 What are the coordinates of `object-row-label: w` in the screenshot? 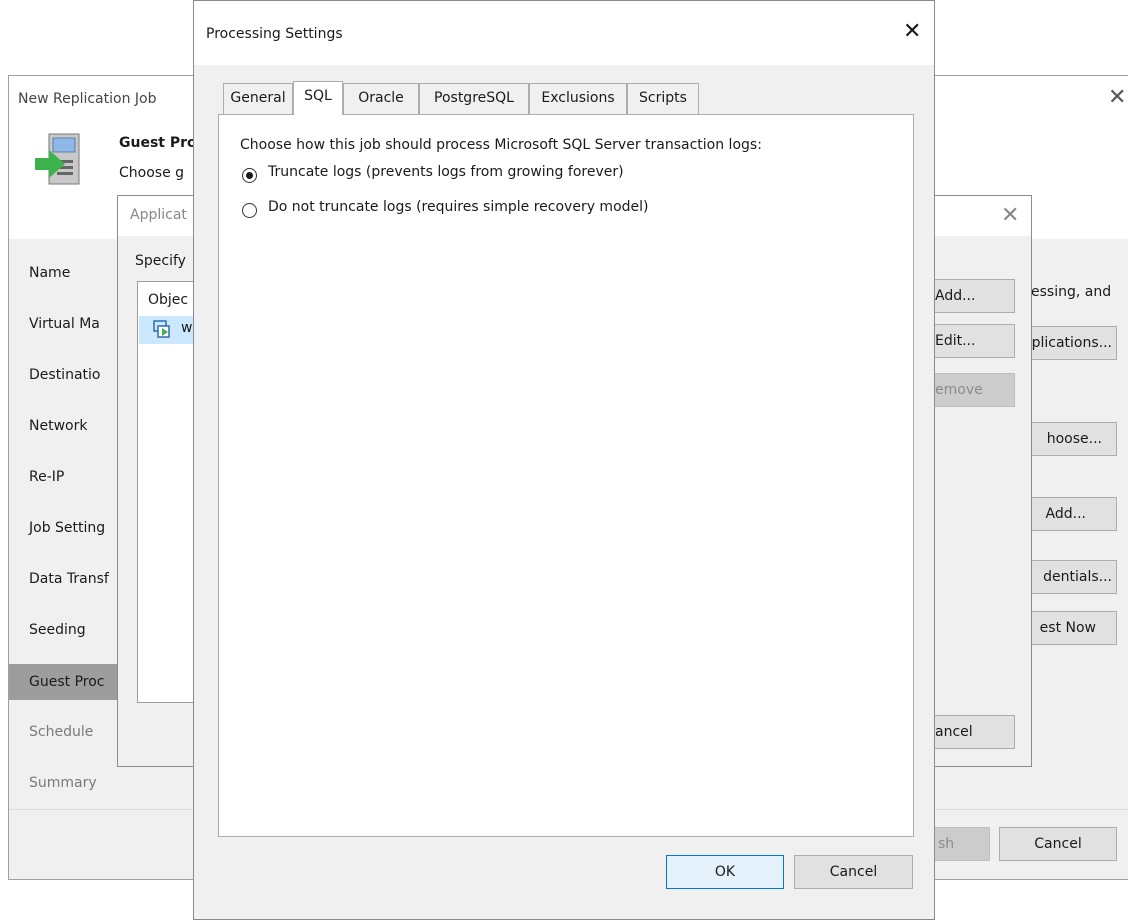 It's located at (187, 328).